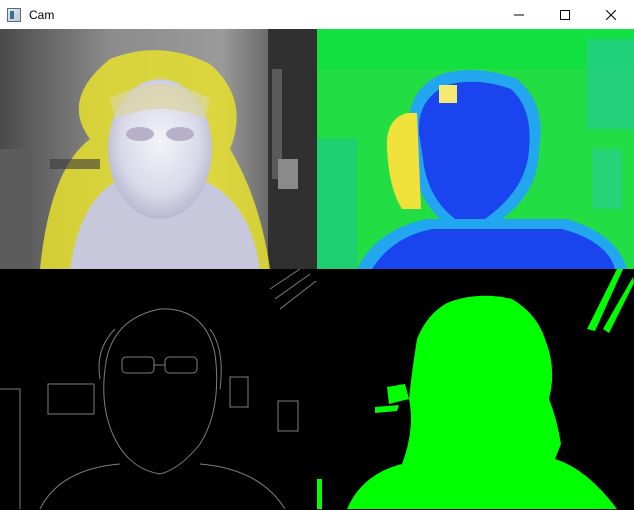 Image resolution: width=634 pixels, height=510 pixels. I want to click on maximize-icon, so click(565, 14).